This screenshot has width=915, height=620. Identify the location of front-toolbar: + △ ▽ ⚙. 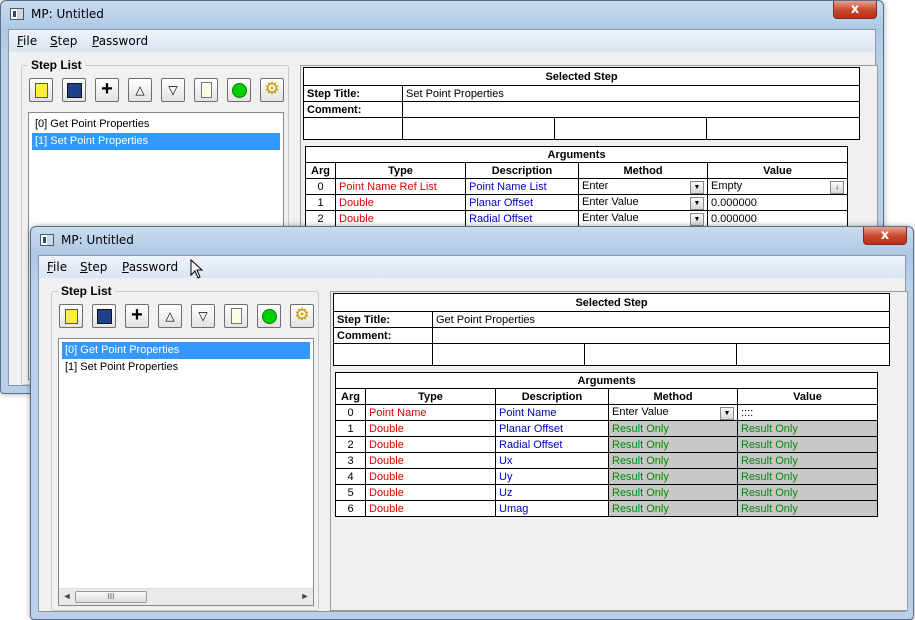
(189, 317).